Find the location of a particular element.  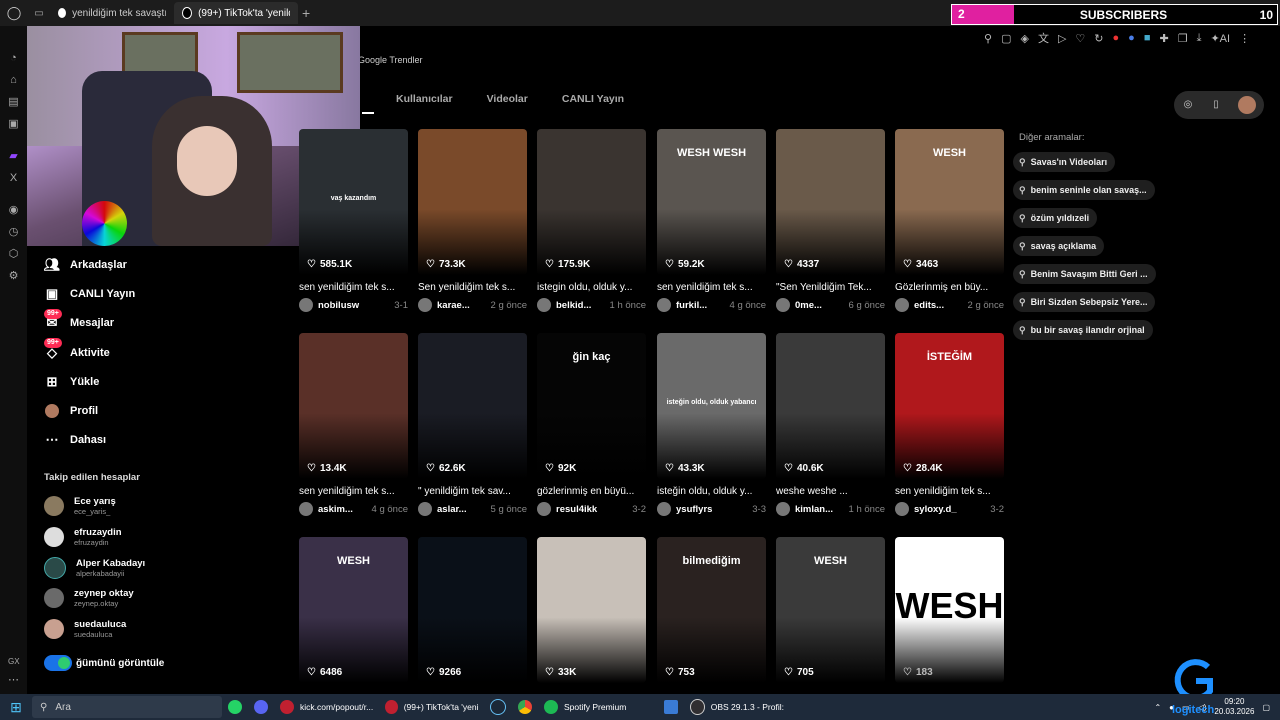

related-search-item: ⚲ Savas'ın Videoları is located at coordinates (1064, 162).